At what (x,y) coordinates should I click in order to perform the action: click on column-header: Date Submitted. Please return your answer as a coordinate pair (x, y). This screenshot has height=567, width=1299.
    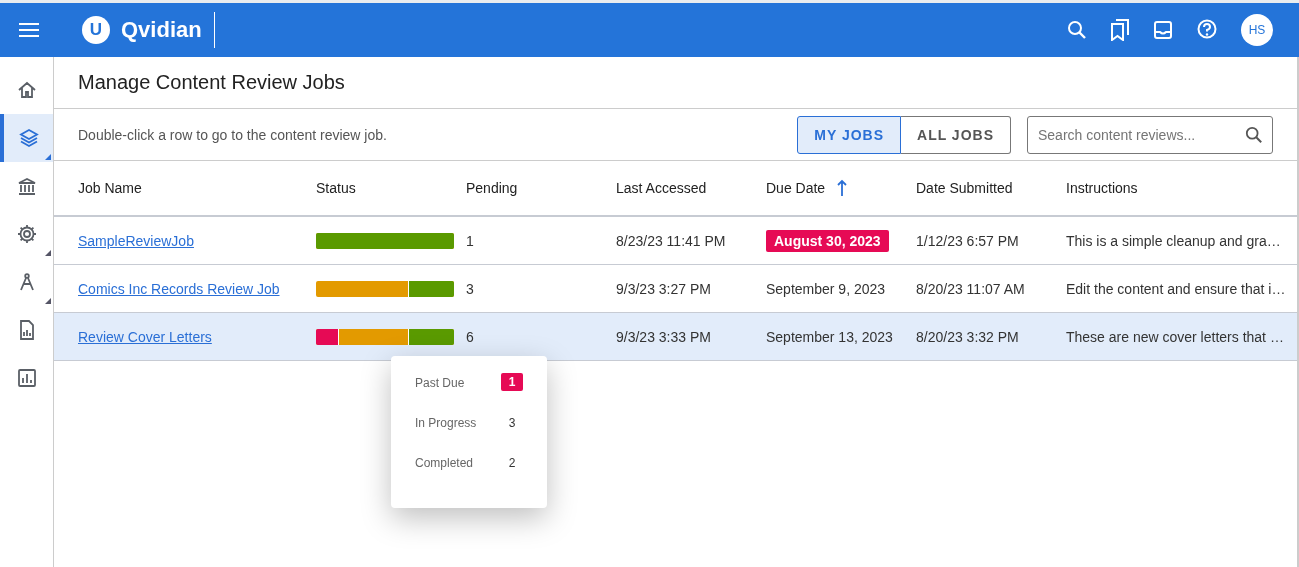
    Looking at the image, I should click on (964, 188).